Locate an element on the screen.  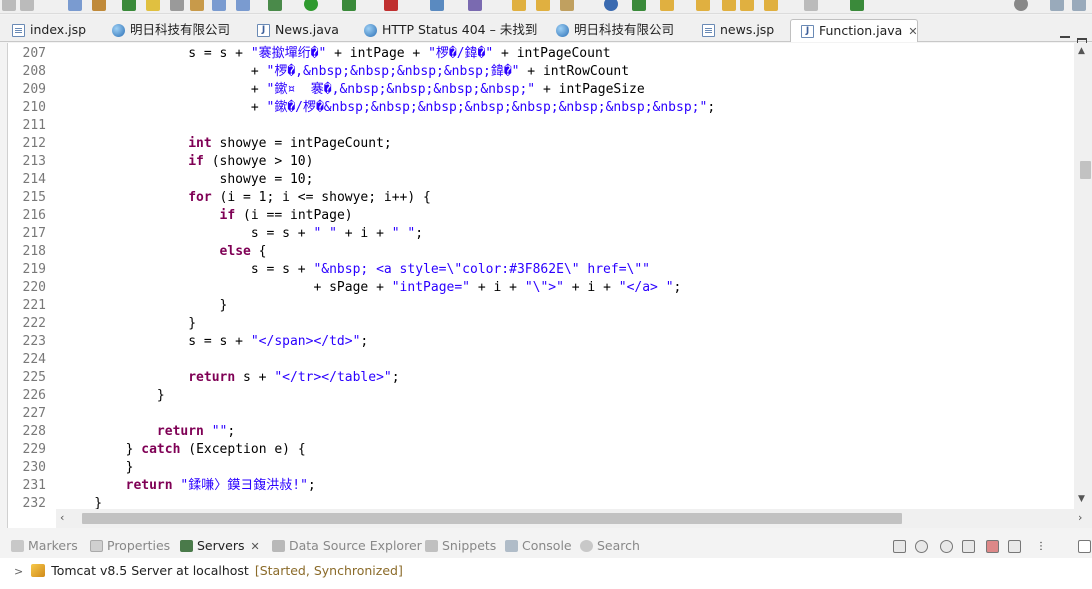
scroll-right-icon: › is located at coordinates (1080, 517).